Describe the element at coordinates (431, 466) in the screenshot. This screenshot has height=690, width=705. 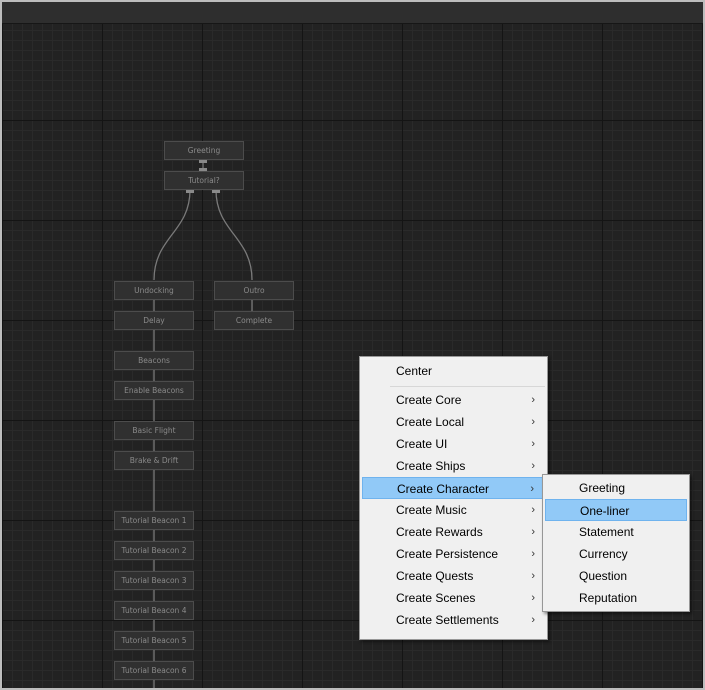
I see `menu-item-label: Create Ships` at that location.